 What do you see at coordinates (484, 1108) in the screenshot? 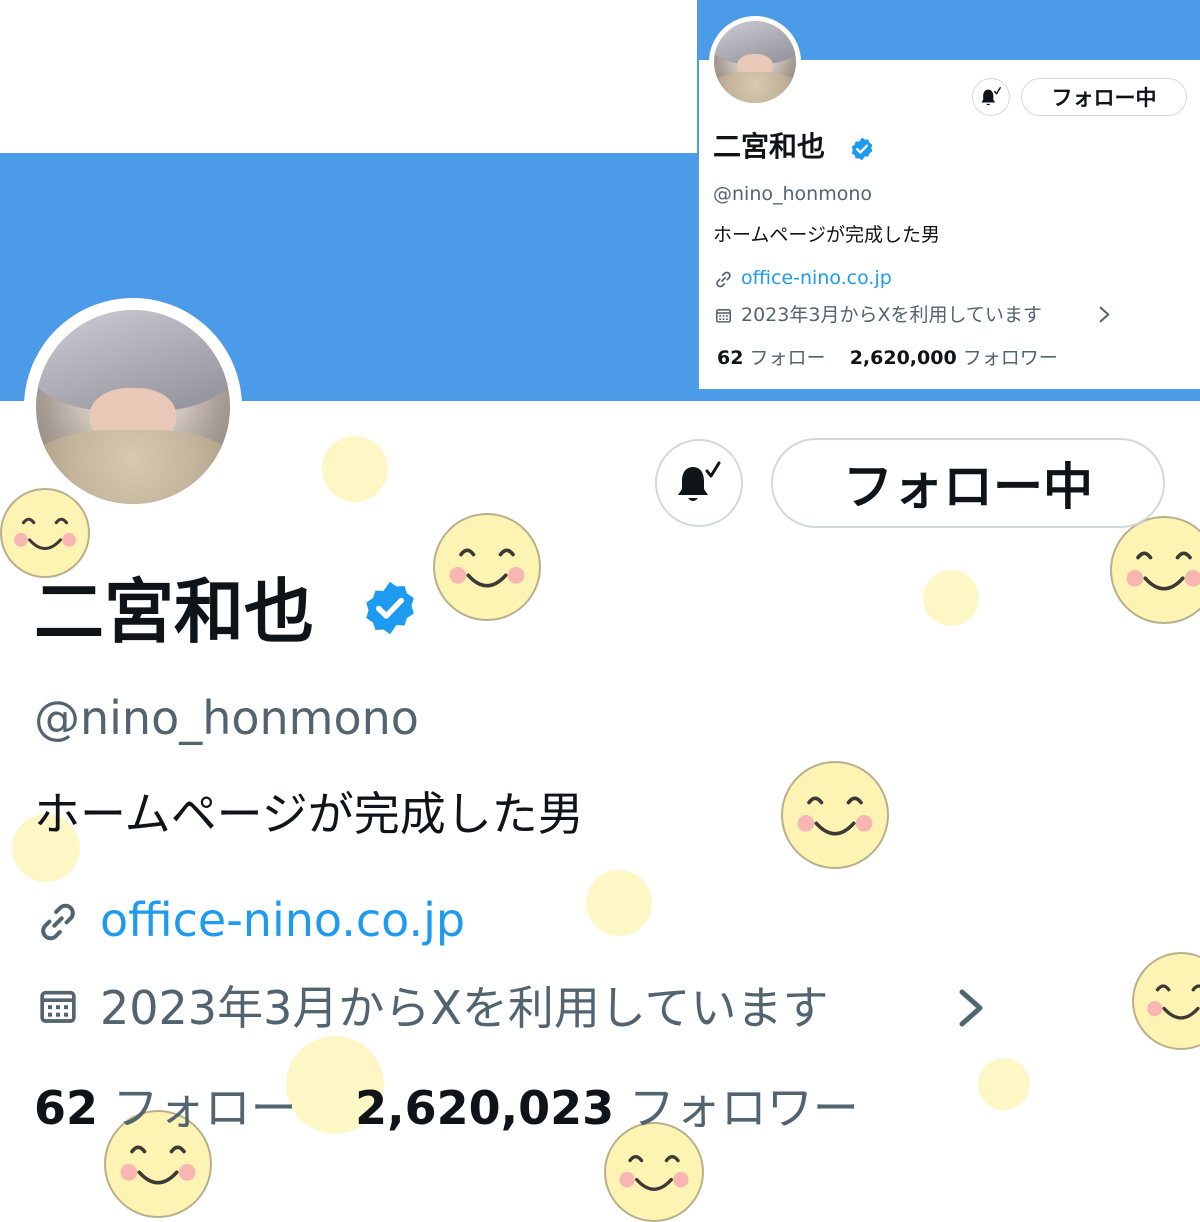
I see `followers-count: 2,620,023` at bounding box center [484, 1108].